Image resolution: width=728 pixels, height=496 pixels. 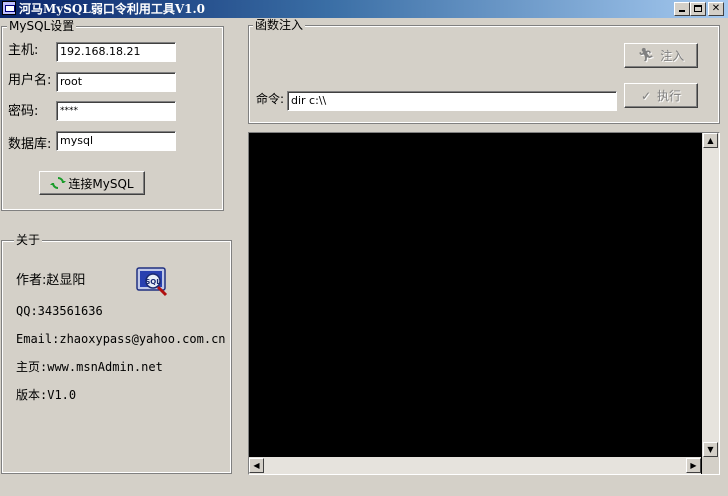 What do you see at coordinates (101, 183) in the screenshot?
I see `connect-mysql-label: 连接MySQL` at bounding box center [101, 183].